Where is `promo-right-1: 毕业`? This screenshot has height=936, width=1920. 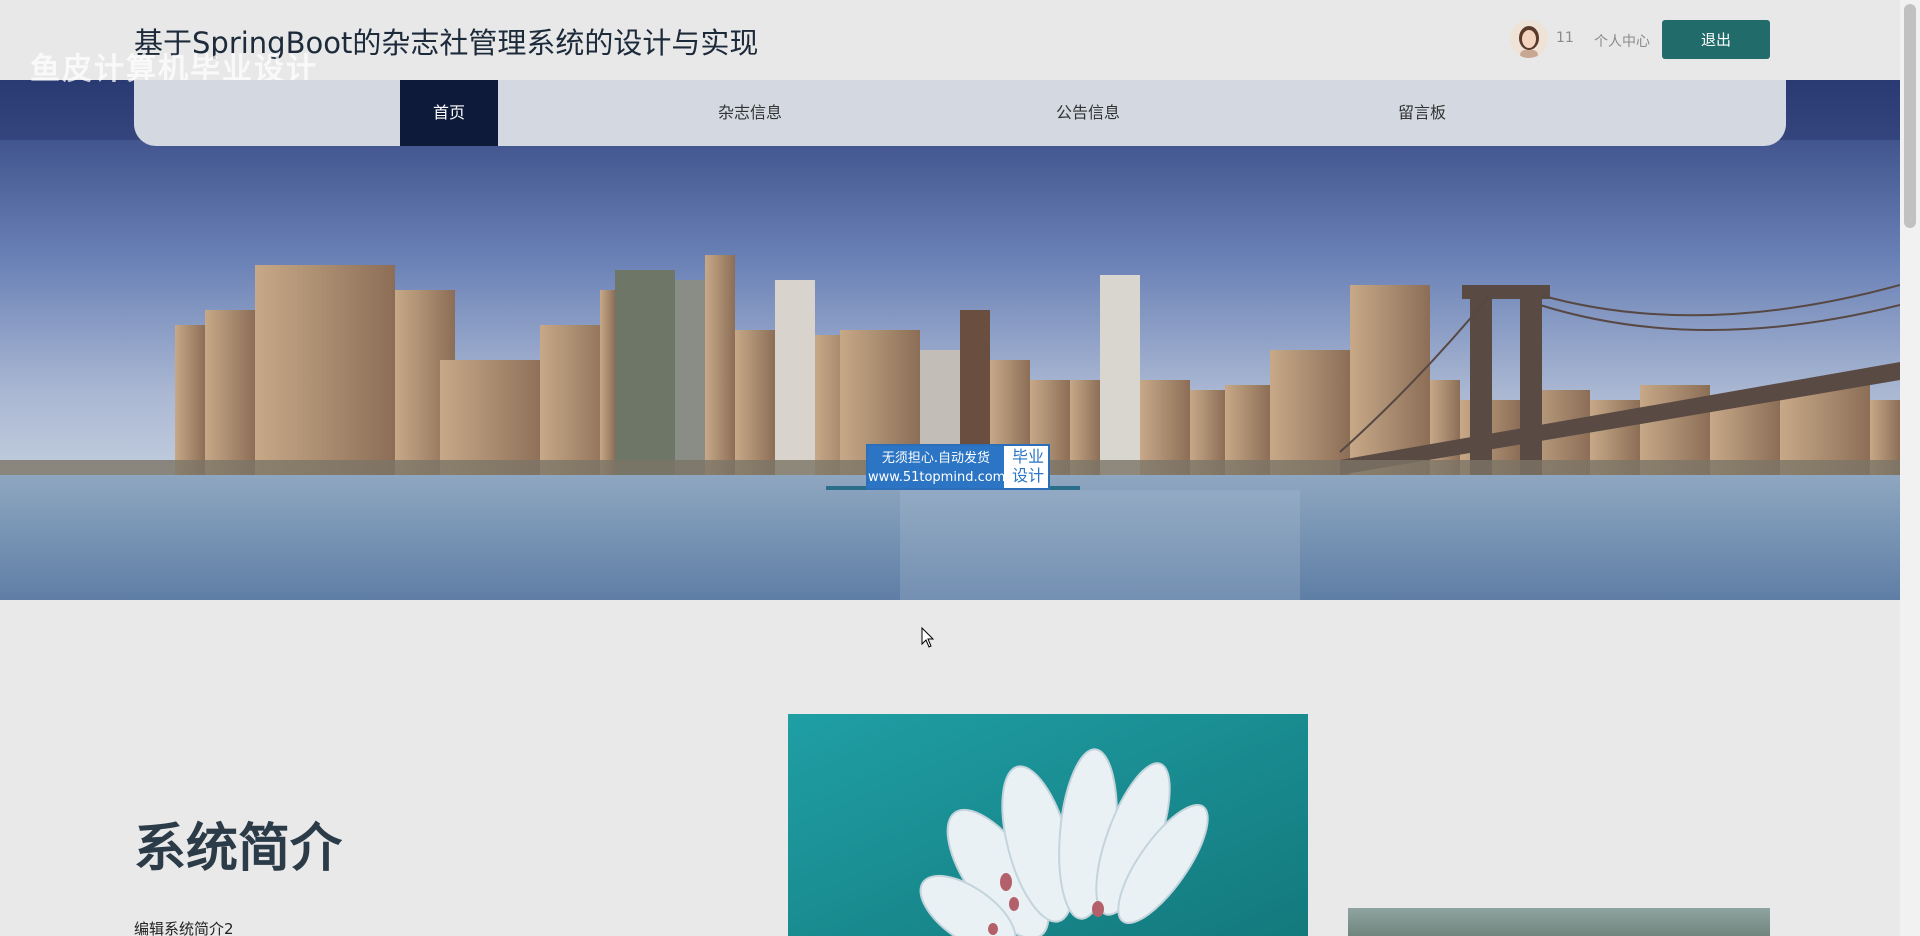 promo-right-1: 毕业 is located at coordinates (1027, 456).